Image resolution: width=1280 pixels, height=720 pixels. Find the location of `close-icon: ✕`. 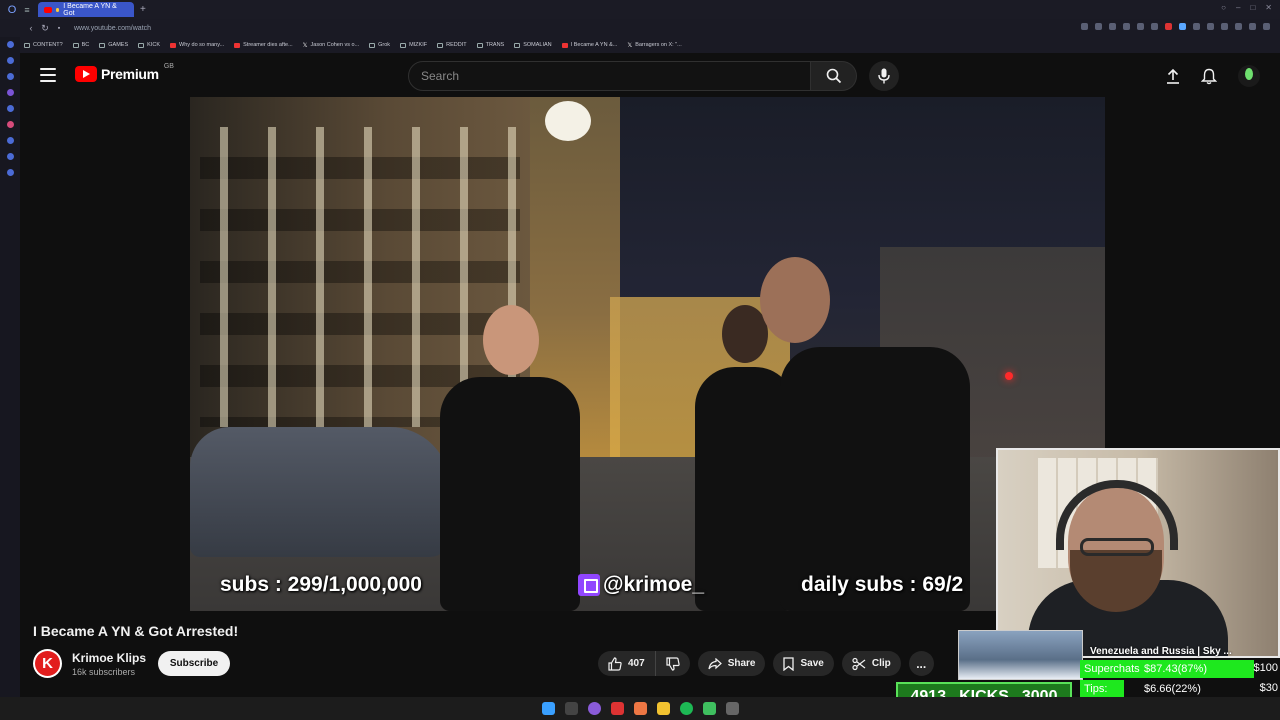

close-icon: ✕ is located at coordinates (1268, 7).